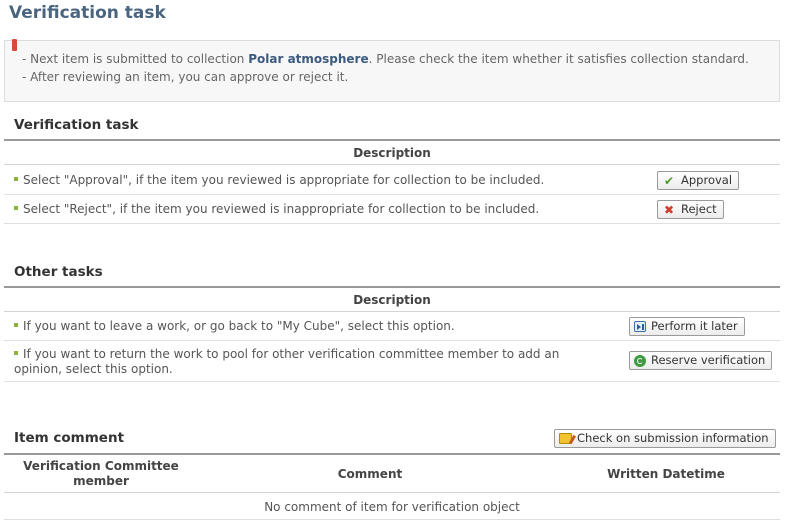 This screenshot has height=523, width=786. Describe the element at coordinates (69, 438) in the screenshot. I see `comment-section-title: Item comment` at that location.